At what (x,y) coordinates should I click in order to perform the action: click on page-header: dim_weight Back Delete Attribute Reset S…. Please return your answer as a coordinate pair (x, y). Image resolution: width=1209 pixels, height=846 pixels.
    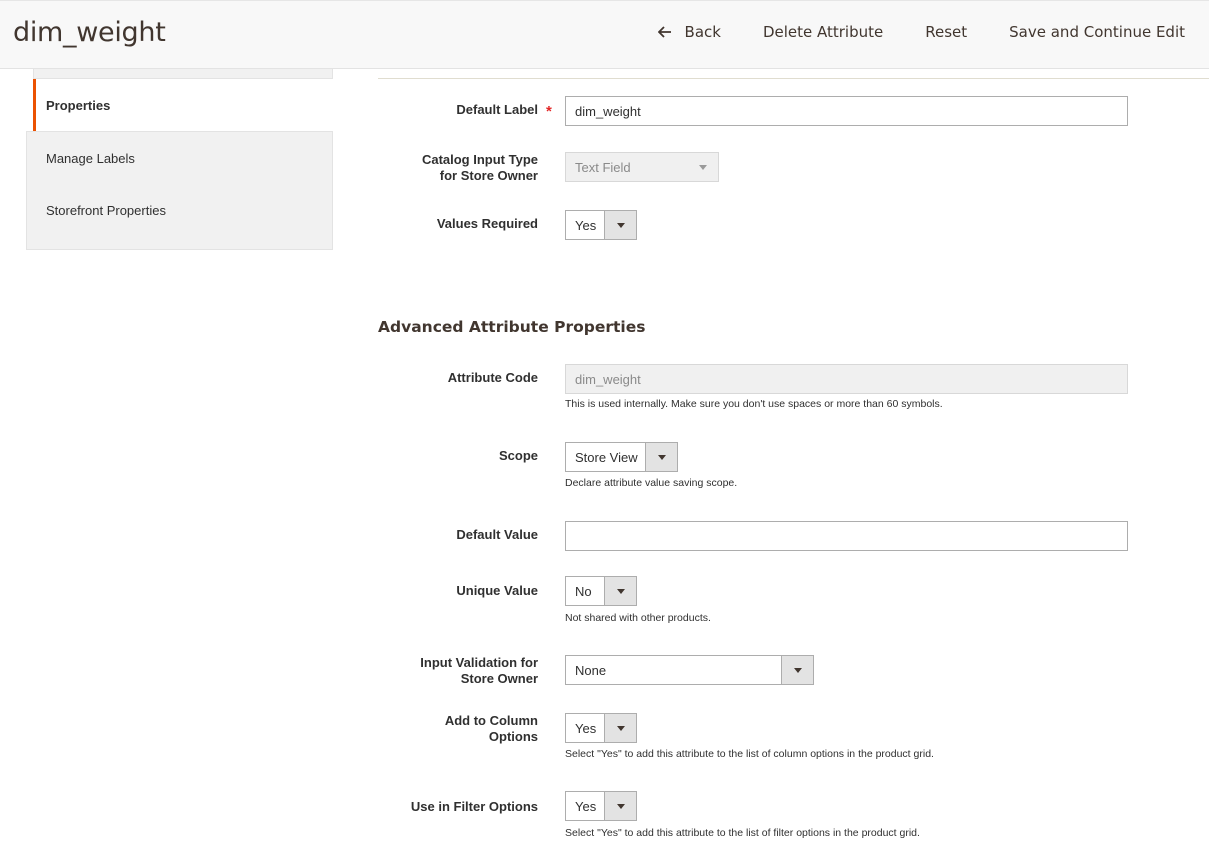
    Looking at the image, I should click on (604, 34).